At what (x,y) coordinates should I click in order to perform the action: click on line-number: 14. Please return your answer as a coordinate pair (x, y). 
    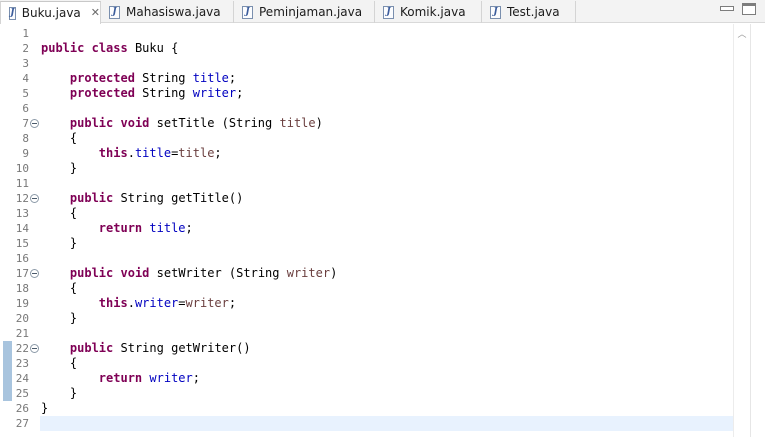
    Looking at the image, I should click on (22, 228).